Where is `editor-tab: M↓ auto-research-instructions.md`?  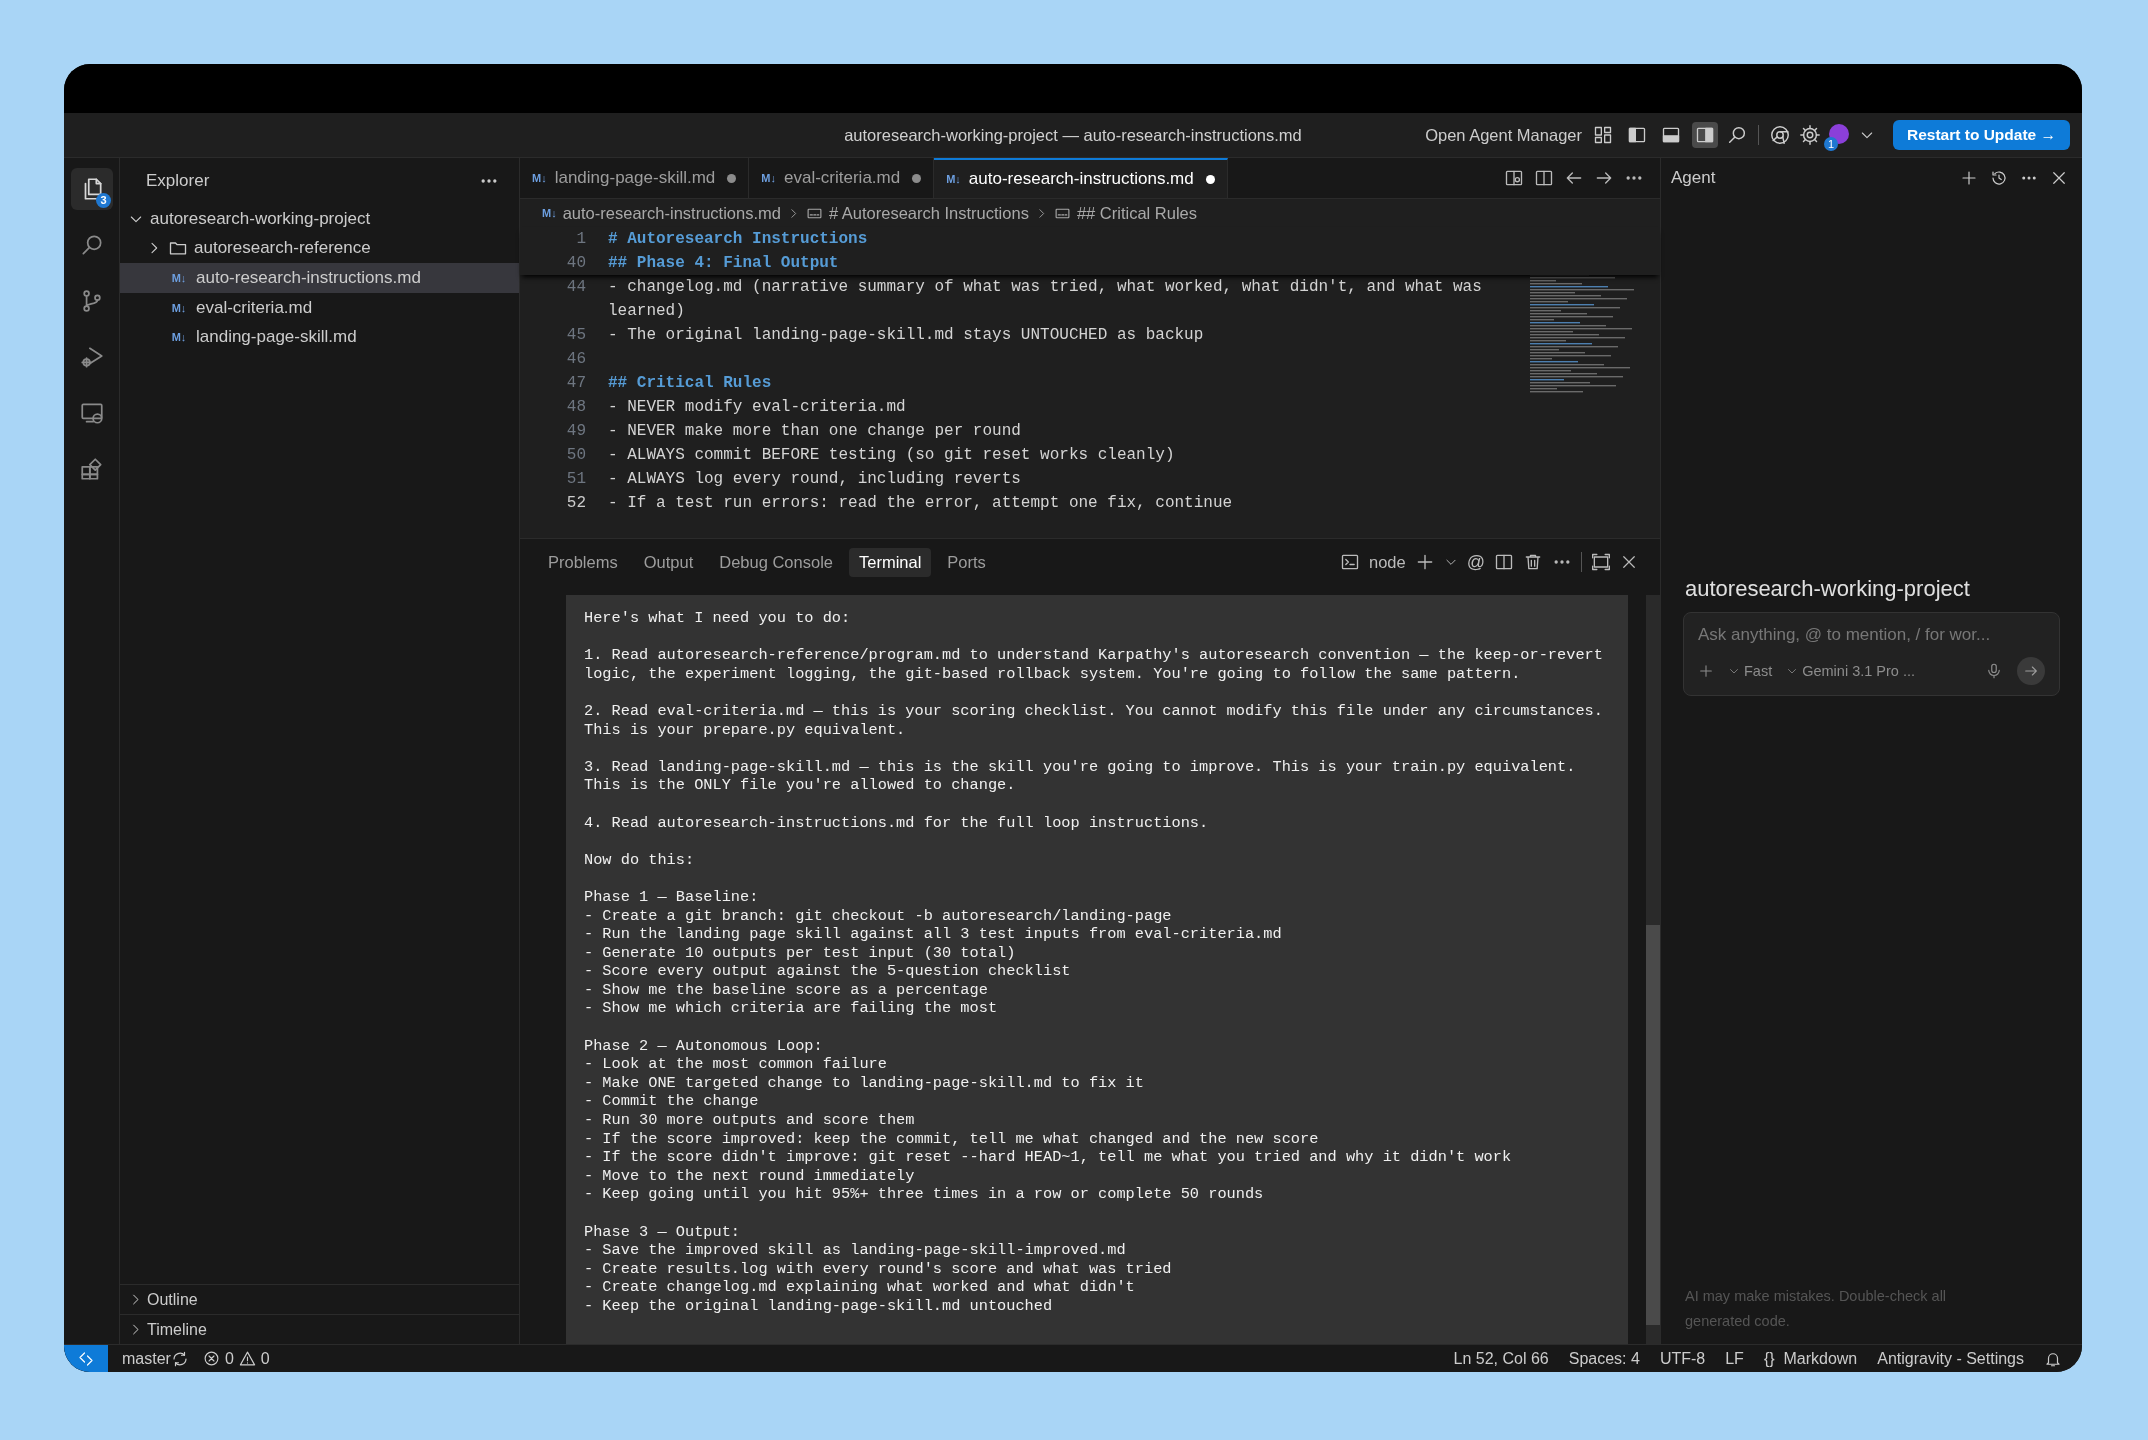 editor-tab: M↓ auto-research-instructions.md is located at coordinates (1081, 178).